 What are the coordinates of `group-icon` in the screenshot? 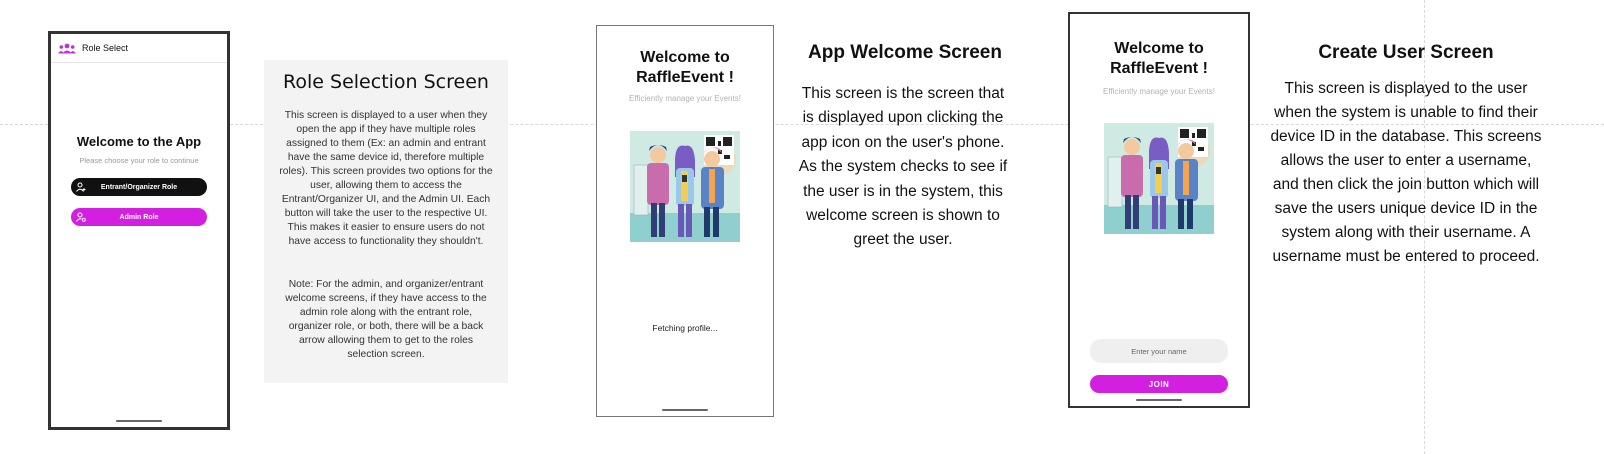 It's located at (67, 48).